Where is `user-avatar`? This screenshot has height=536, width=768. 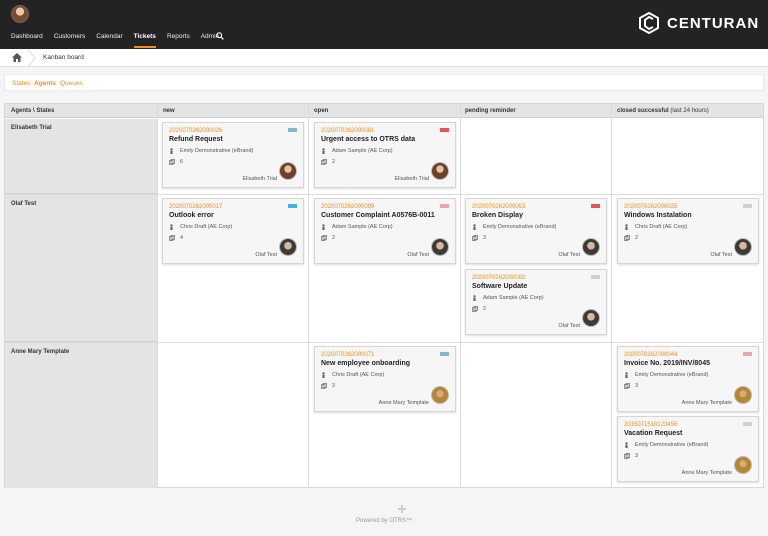 user-avatar is located at coordinates (20, 14).